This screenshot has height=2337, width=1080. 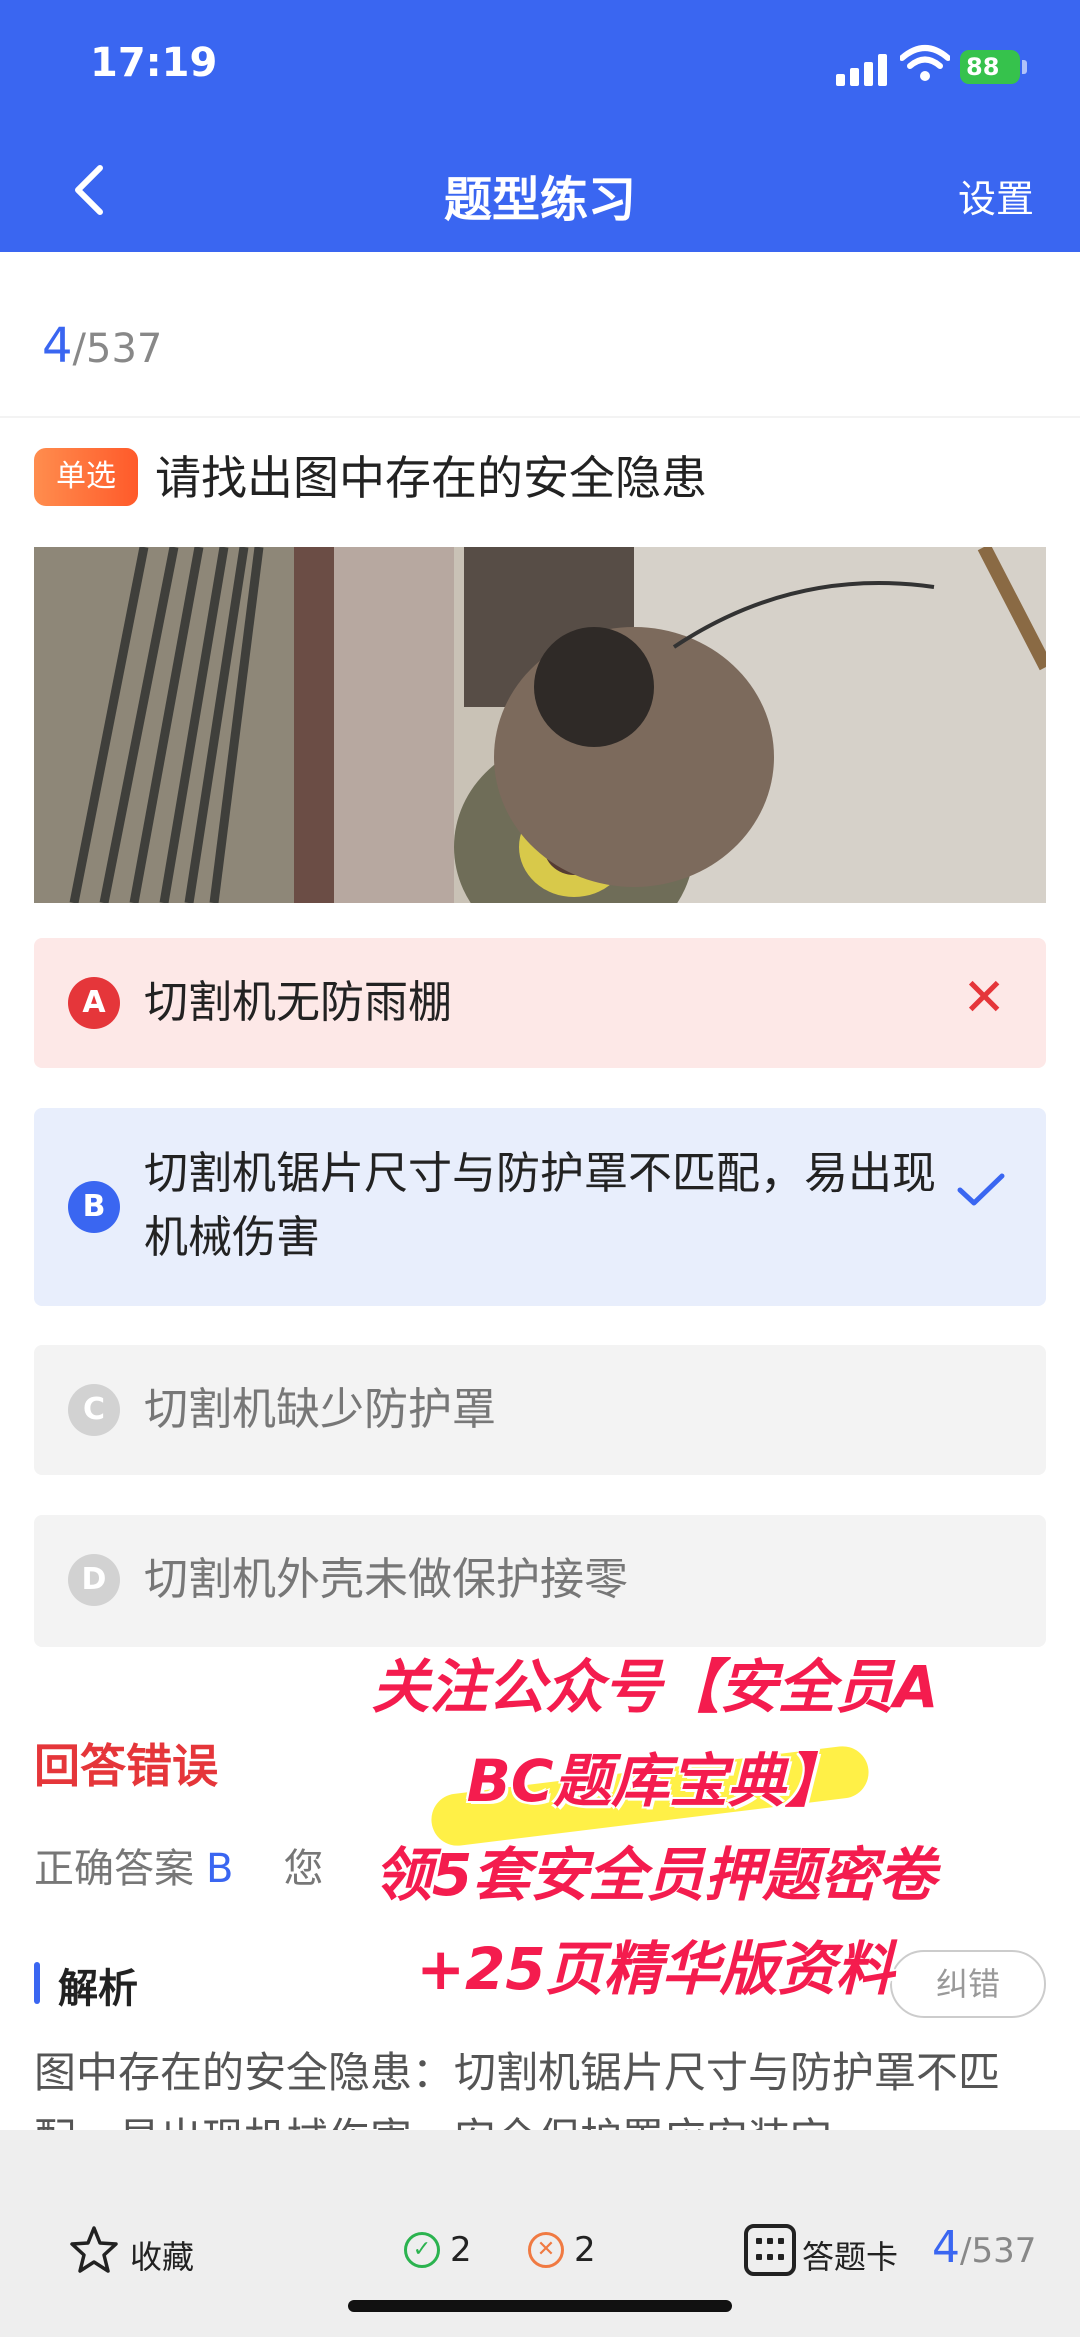 What do you see at coordinates (1024, 67) in the screenshot?
I see `battery-tip` at bounding box center [1024, 67].